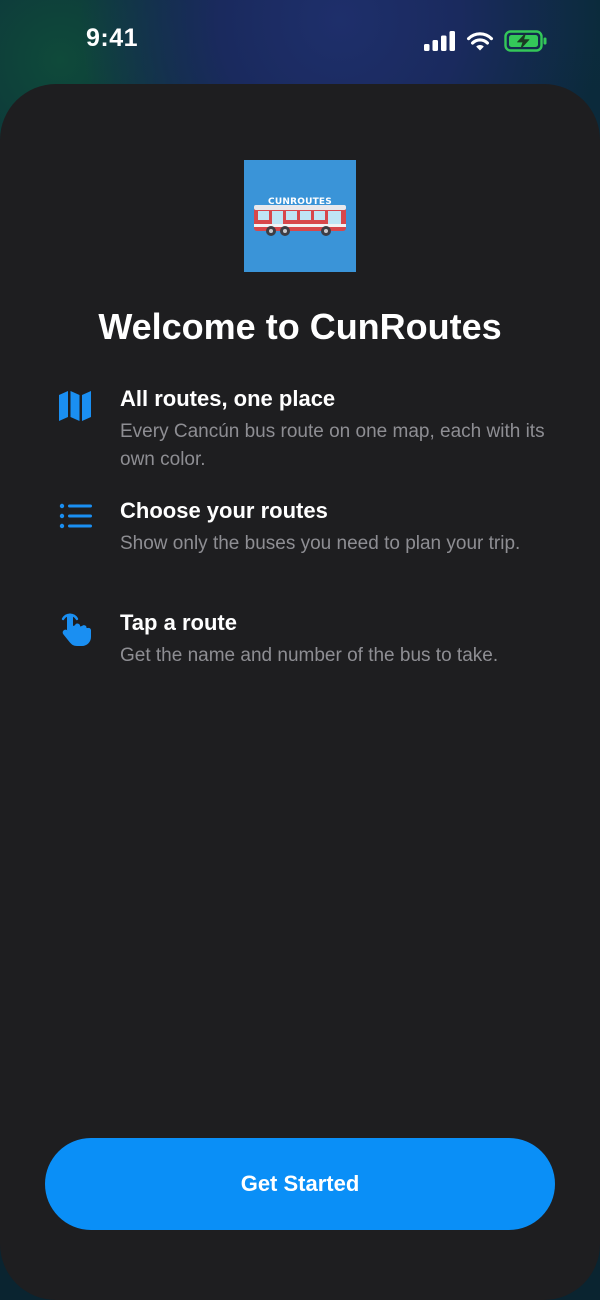 Image resolution: width=600 pixels, height=1300 pixels. What do you see at coordinates (112, 38) in the screenshot?
I see `status-time: 9:41` at bounding box center [112, 38].